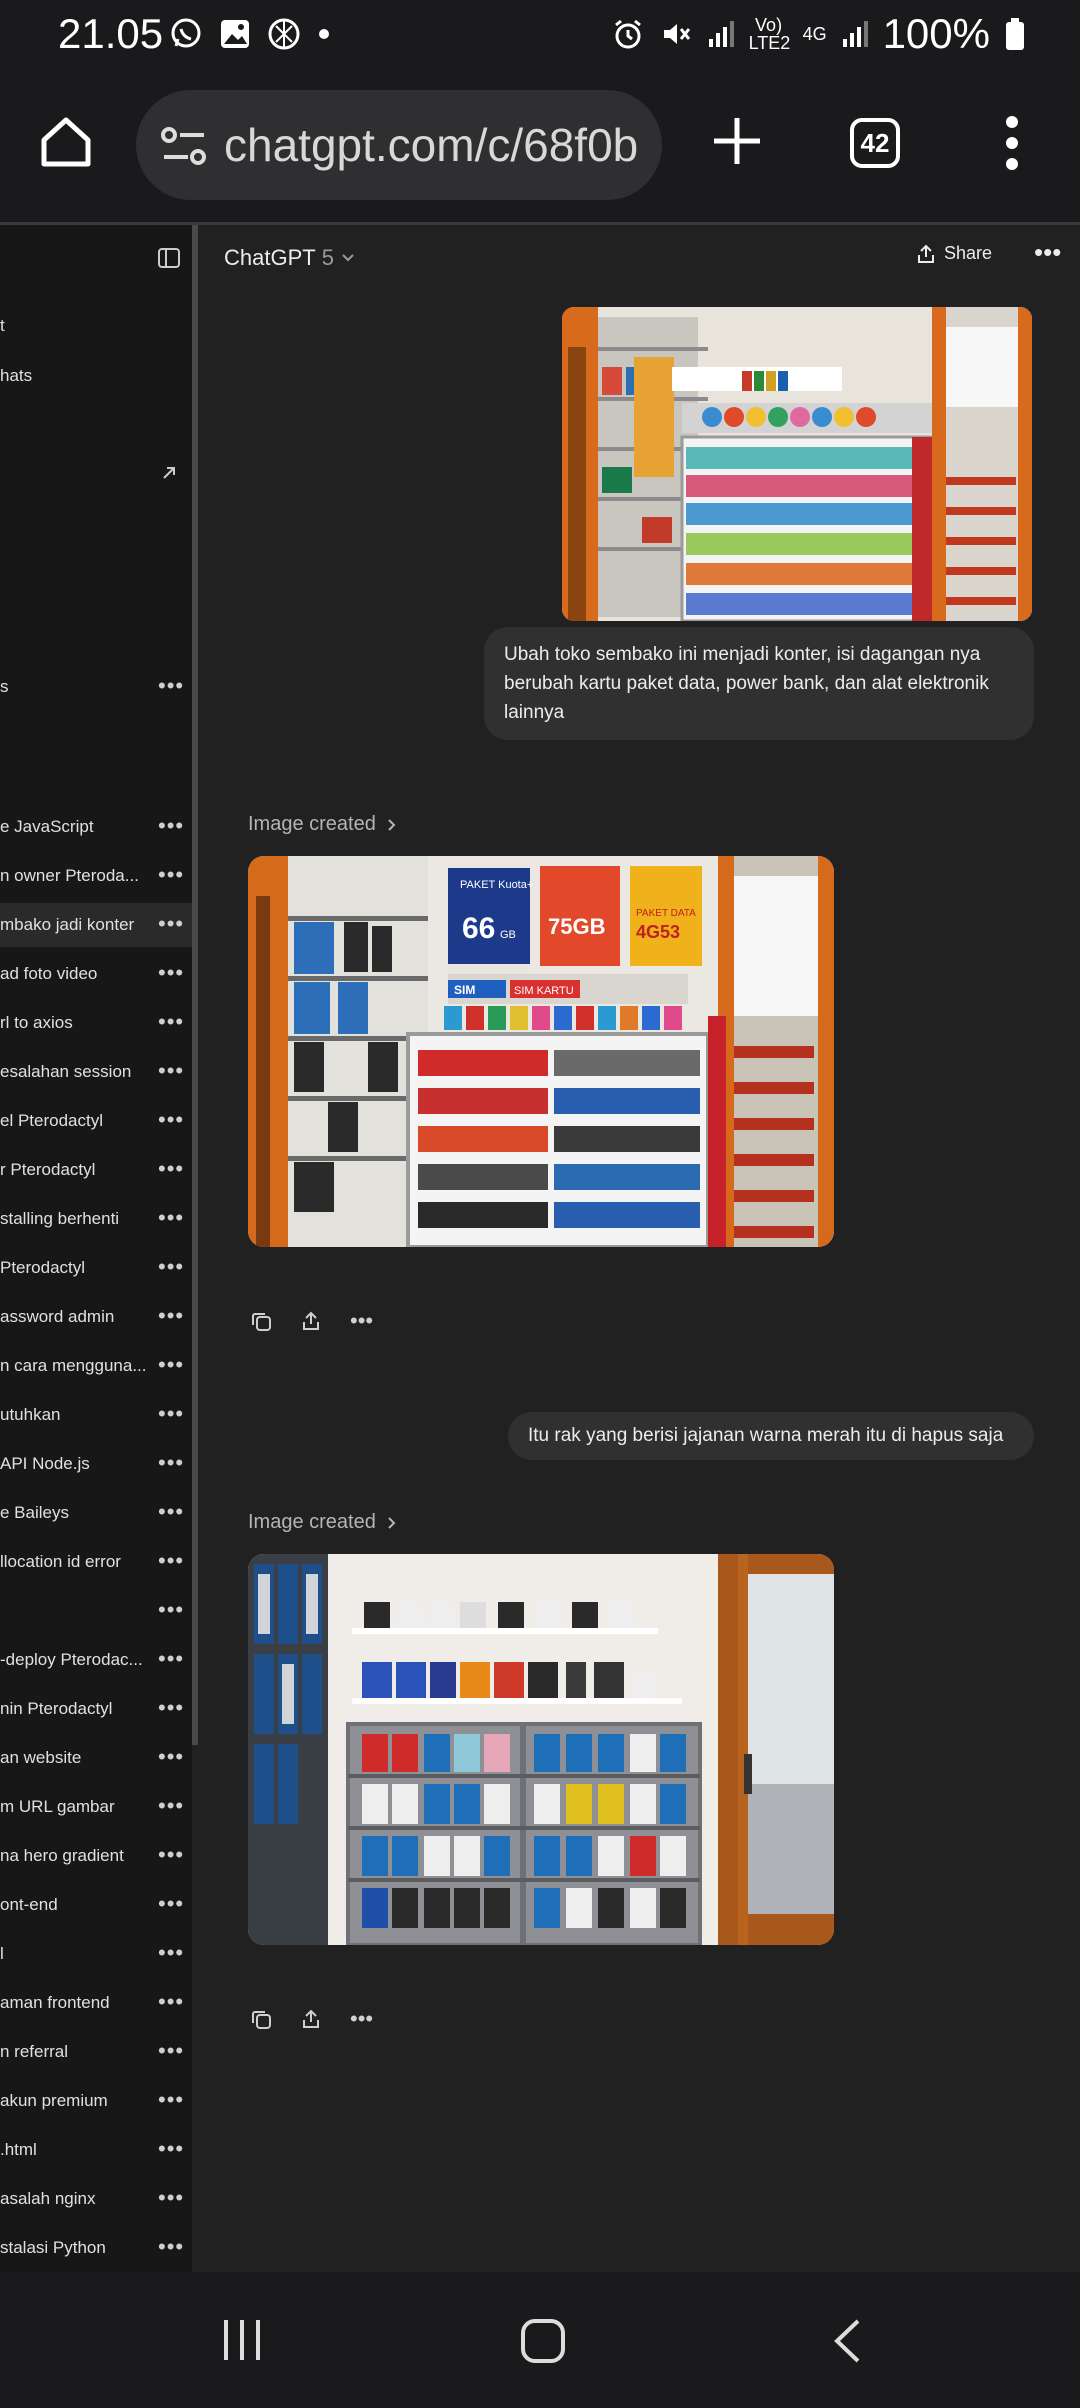 This screenshot has height=2408, width=1080. What do you see at coordinates (936, 33) in the screenshot?
I see `battery-percent: 100%` at bounding box center [936, 33].